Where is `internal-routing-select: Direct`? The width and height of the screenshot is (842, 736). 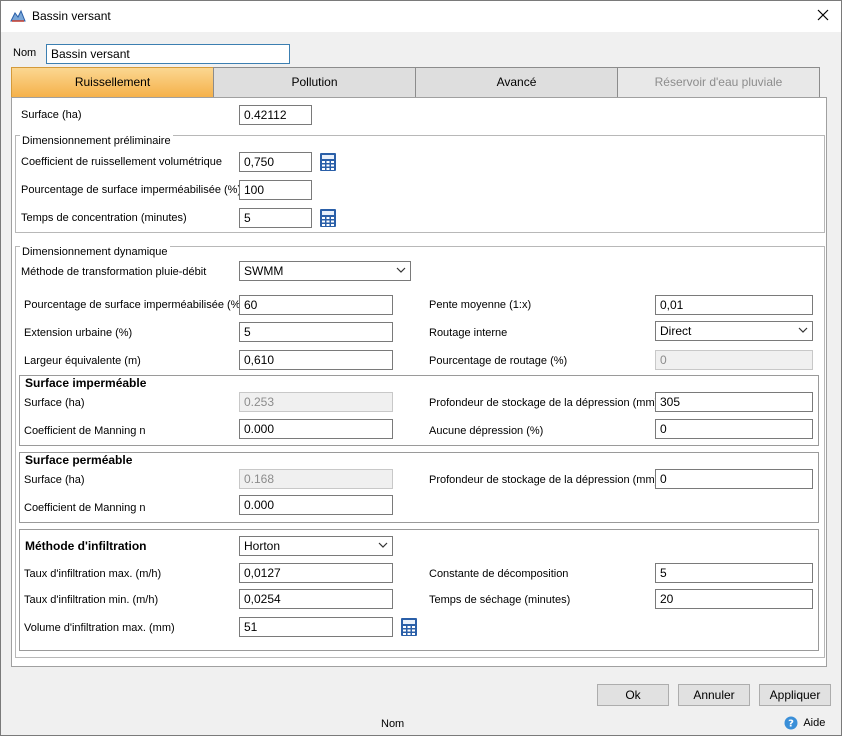
internal-routing-select: Direct is located at coordinates (734, 331).